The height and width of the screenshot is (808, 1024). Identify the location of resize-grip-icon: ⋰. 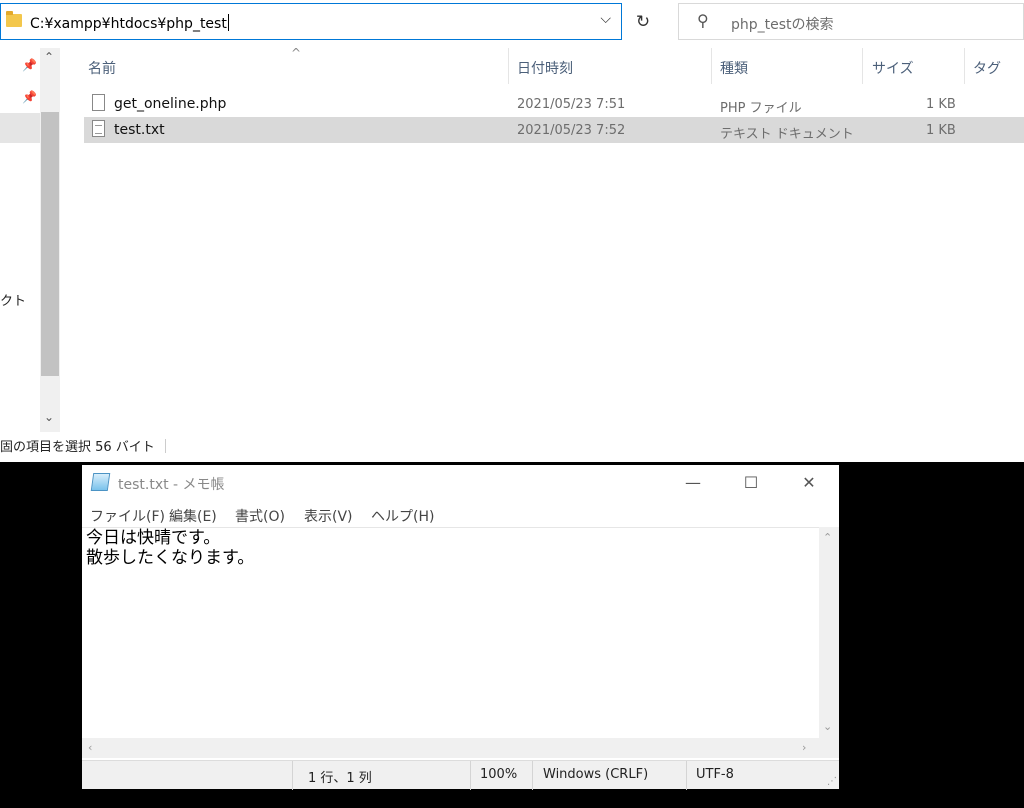
(832, 781).